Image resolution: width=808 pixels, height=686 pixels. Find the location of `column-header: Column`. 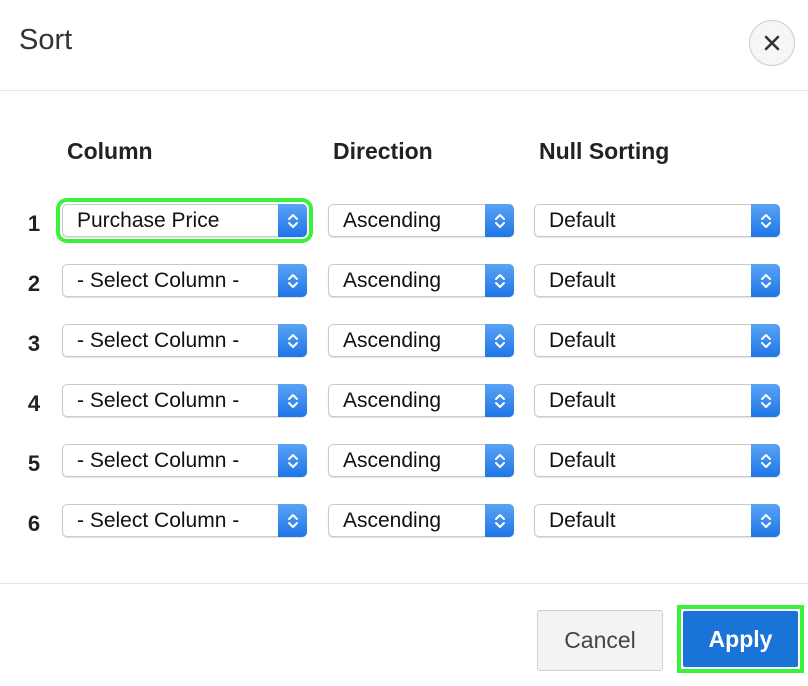

column-header: Column is located at coordinates (110, 151).